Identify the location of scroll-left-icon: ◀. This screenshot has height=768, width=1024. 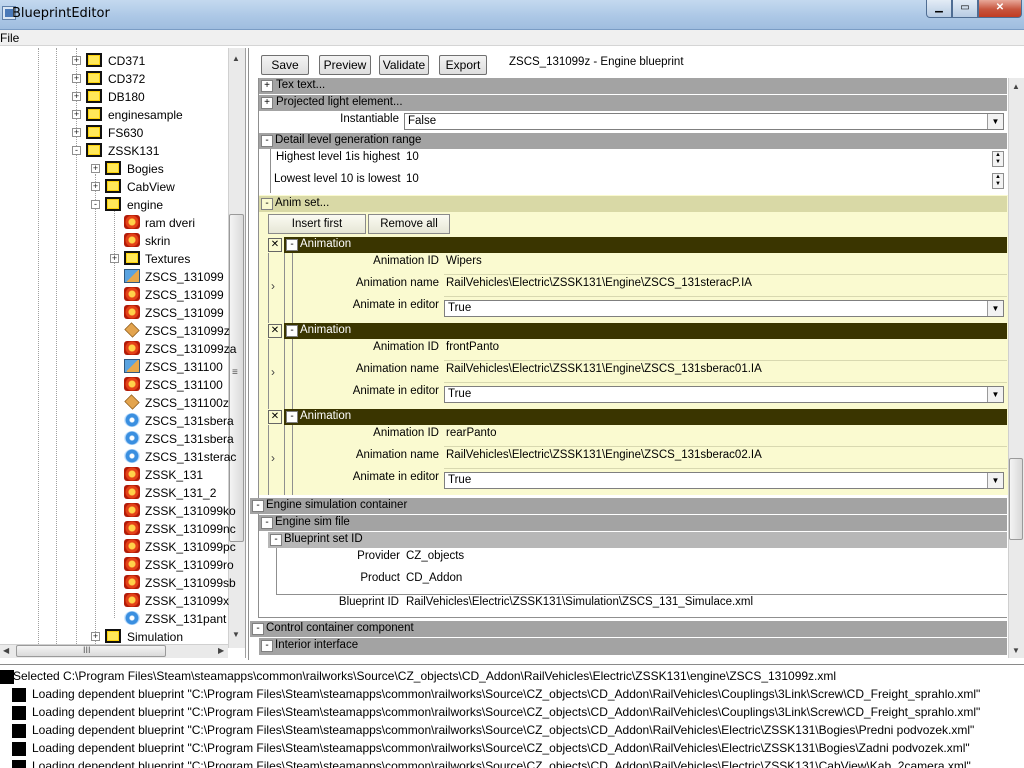
(6, 650).